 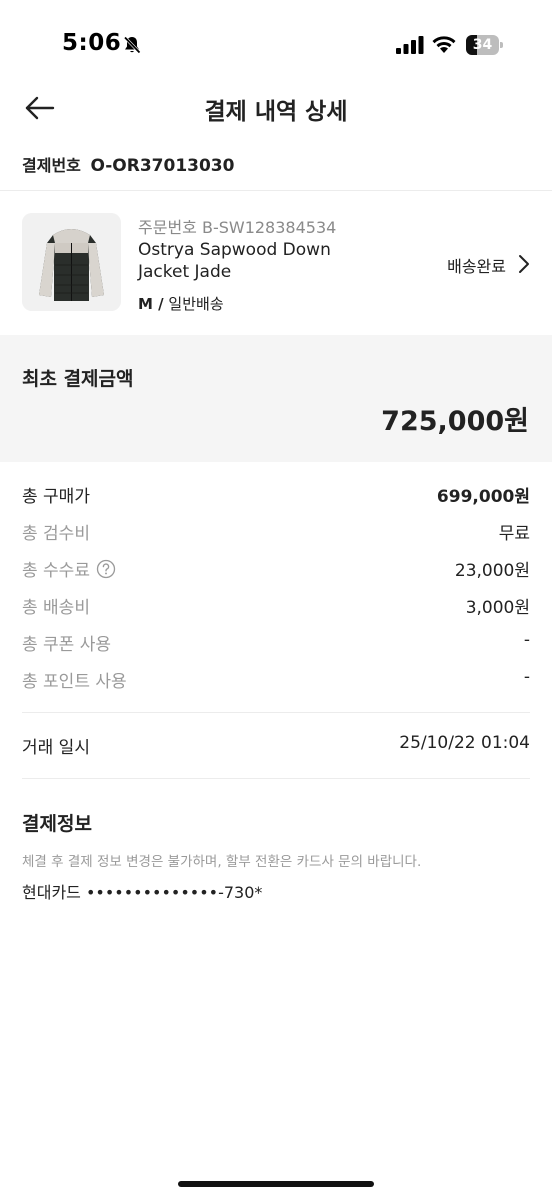 I want to click on inspection-fee-value: 무료, so click(x=514, y=534).